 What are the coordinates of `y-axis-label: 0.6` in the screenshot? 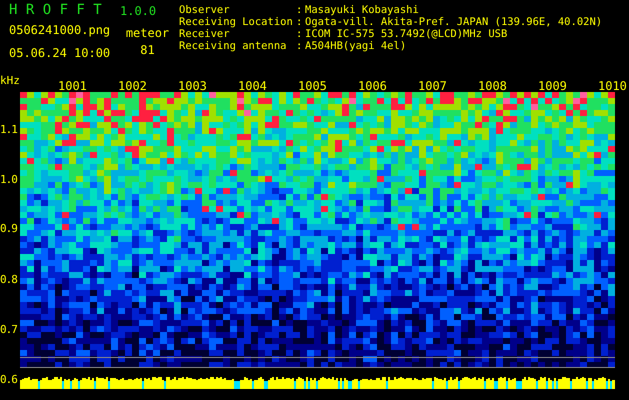 It's located at (8, 380).